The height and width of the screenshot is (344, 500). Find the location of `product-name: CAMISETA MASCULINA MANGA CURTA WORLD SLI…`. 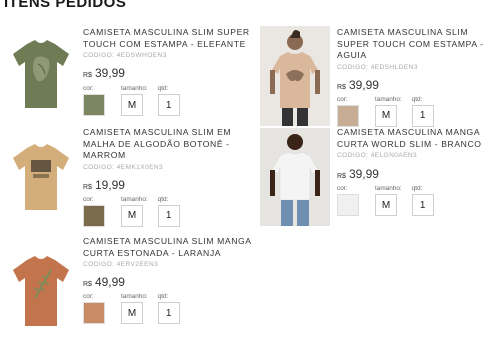

product-name: CAMISETA MASCULINA MANGA CURTA WORLD SLI… is located at coordinates (418, 138).